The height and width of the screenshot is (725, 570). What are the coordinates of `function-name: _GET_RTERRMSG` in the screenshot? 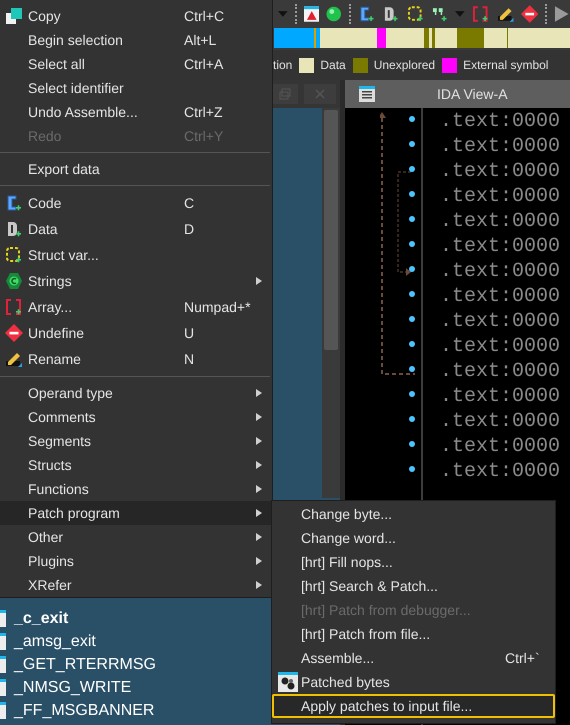 It's located at (85, 664).